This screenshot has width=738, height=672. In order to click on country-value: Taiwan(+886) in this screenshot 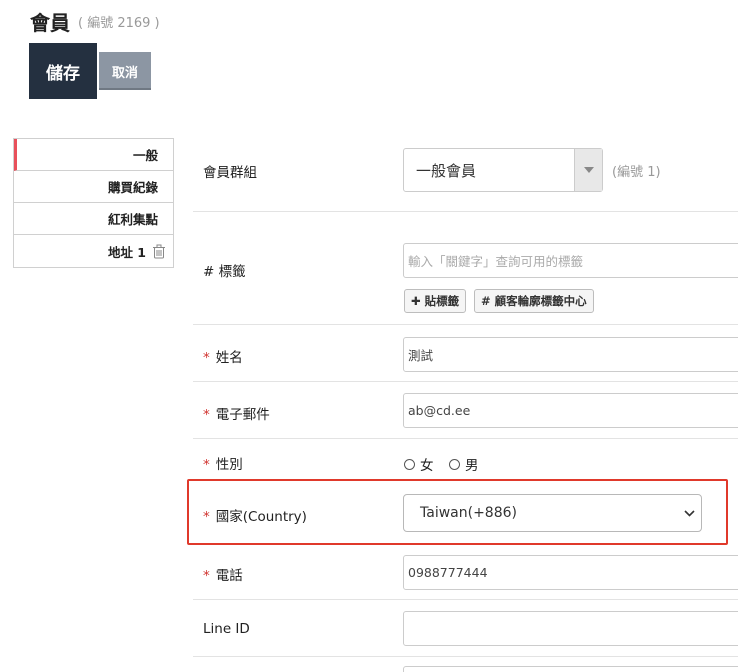, I will do `click(468, 513)`.